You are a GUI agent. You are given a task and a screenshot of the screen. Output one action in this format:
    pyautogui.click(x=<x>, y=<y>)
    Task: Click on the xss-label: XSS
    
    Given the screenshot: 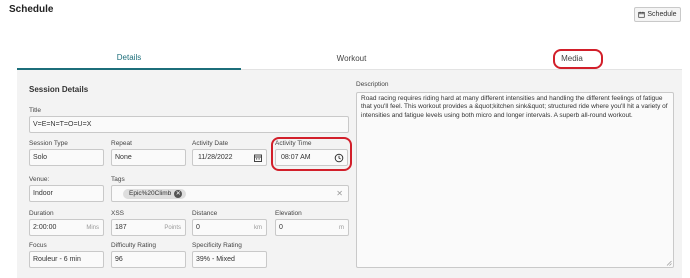 What is the action you would take?
    pyautogui.click(x=118, y=213)
    